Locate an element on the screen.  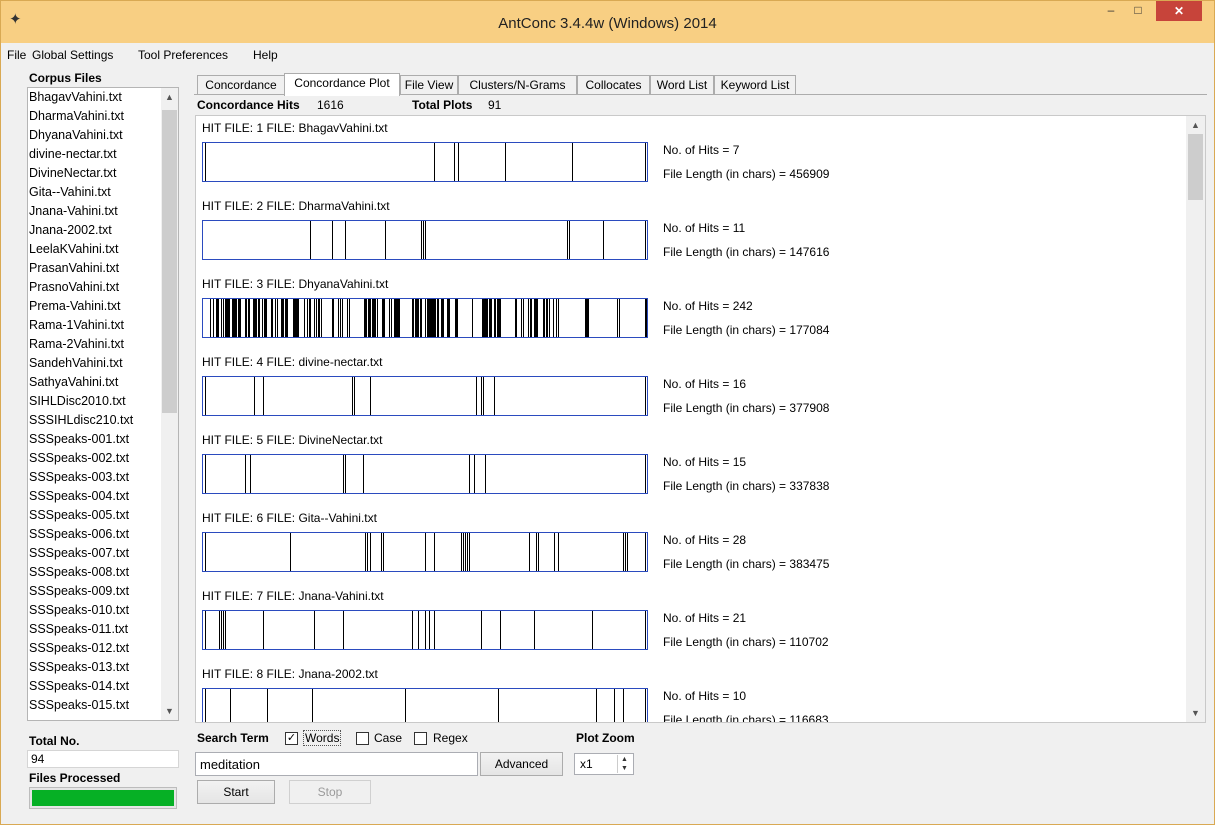
corpus-scrollbar: ▲ ▼ is located at coordinates (169, 404).